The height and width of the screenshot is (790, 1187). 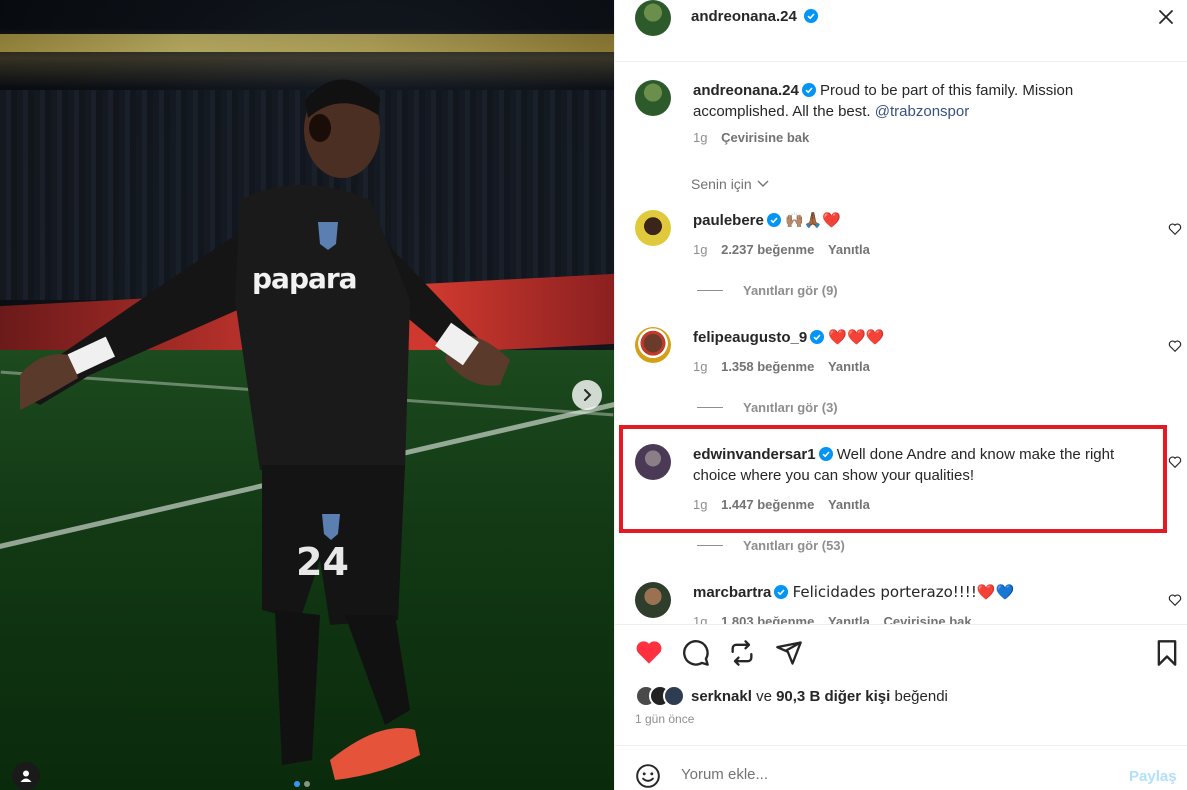 I want to click on comment-input, so click(x=891, y=774).